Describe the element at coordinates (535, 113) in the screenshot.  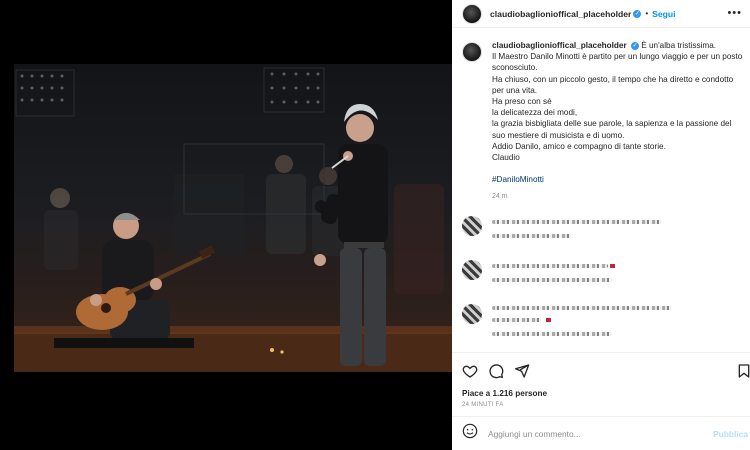
I see `caption-line: la delicatezza dei modi,` at that location.